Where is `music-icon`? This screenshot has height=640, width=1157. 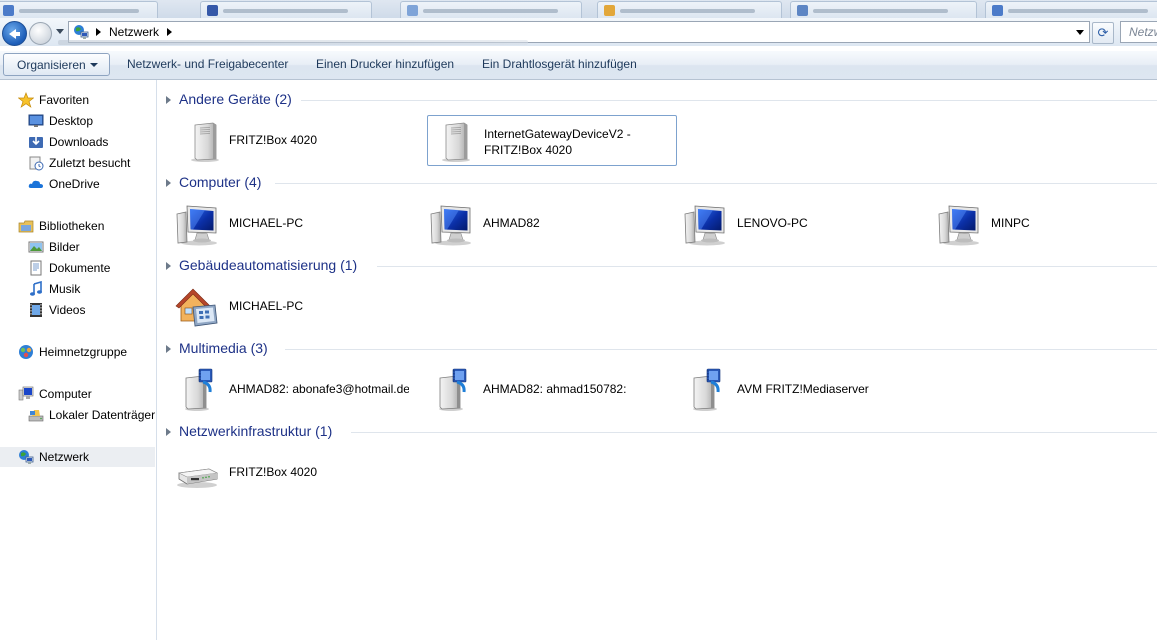 music-icon is located at coordinates (36, 288).